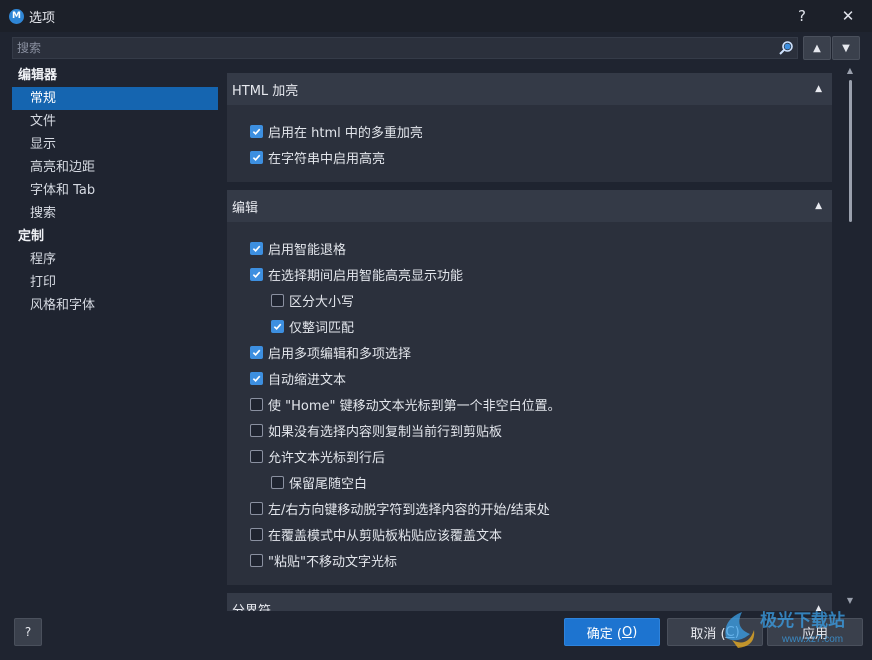  Describe the element at coordinates (28, 632) in the screenshot. I see `help-button: ?` at that location.